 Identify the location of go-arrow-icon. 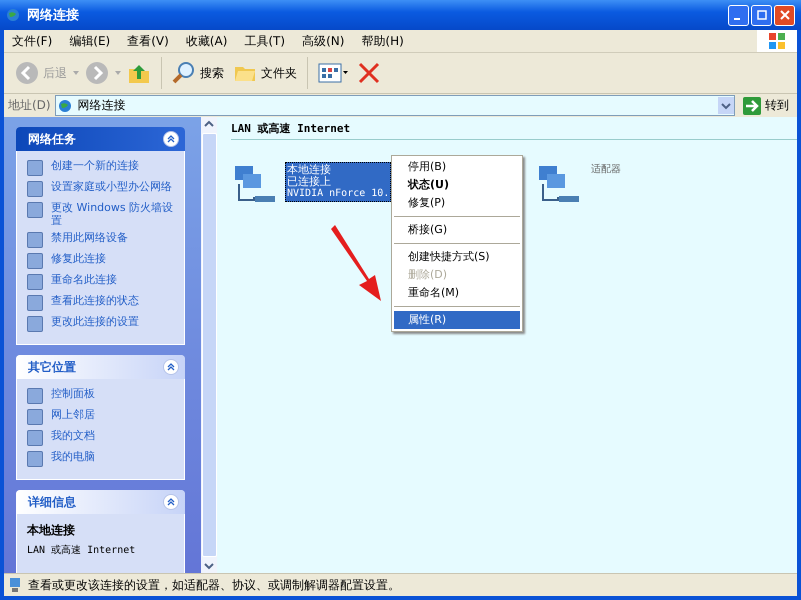
(752, 105).